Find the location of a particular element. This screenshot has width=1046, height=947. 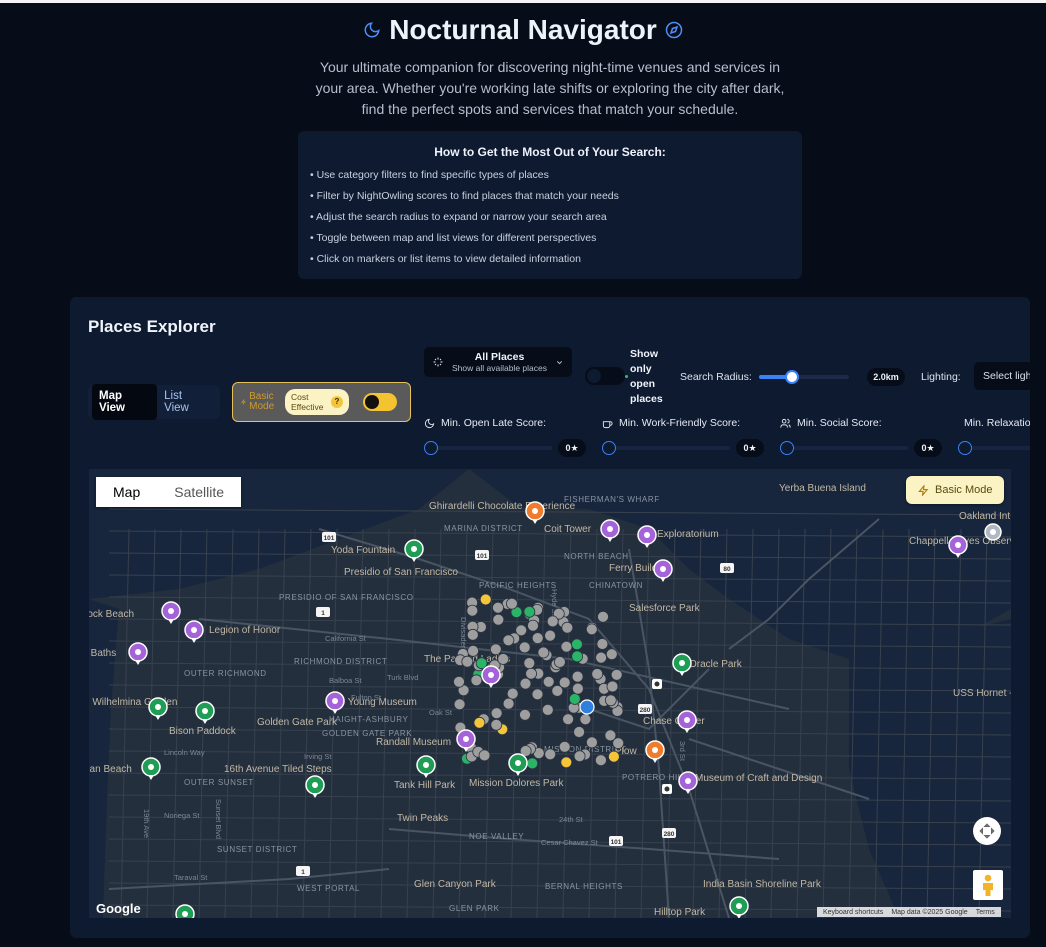

category-select: All Places Show all available places is located at coordinates (498, 362).